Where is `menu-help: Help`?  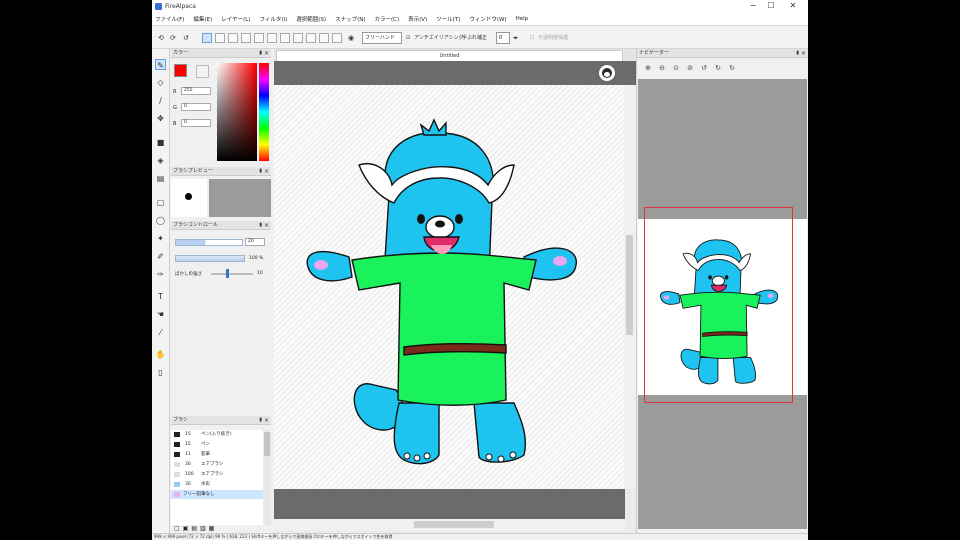 menu-help: Help is located at coordinates (522, 19).